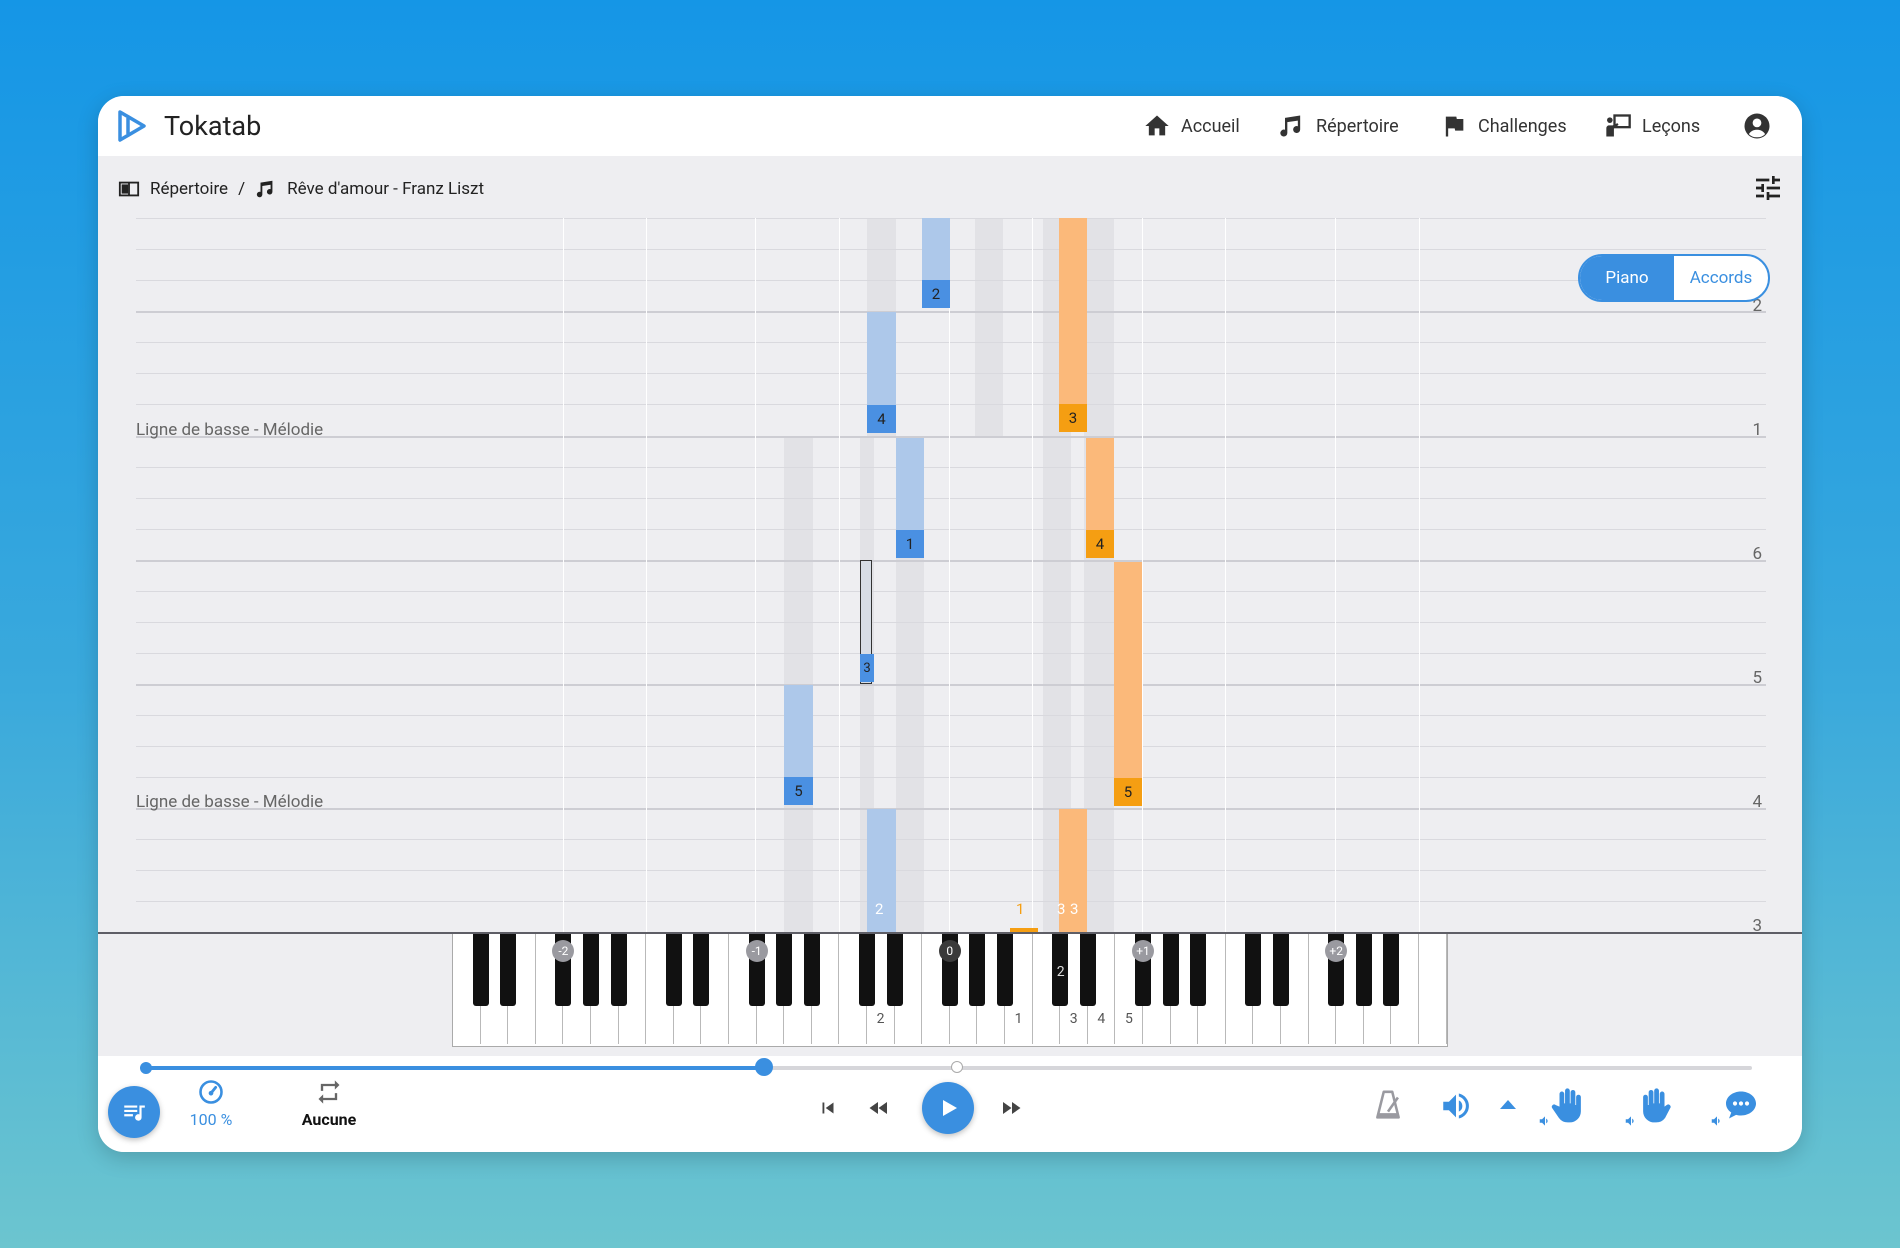  I want to click on progress-fill, so click(455, 1068).